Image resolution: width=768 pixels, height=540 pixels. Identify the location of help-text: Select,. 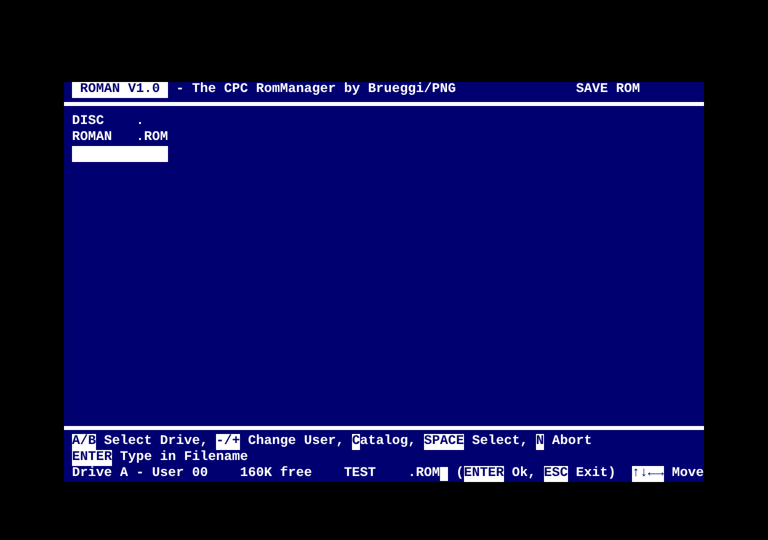
(499, 442).